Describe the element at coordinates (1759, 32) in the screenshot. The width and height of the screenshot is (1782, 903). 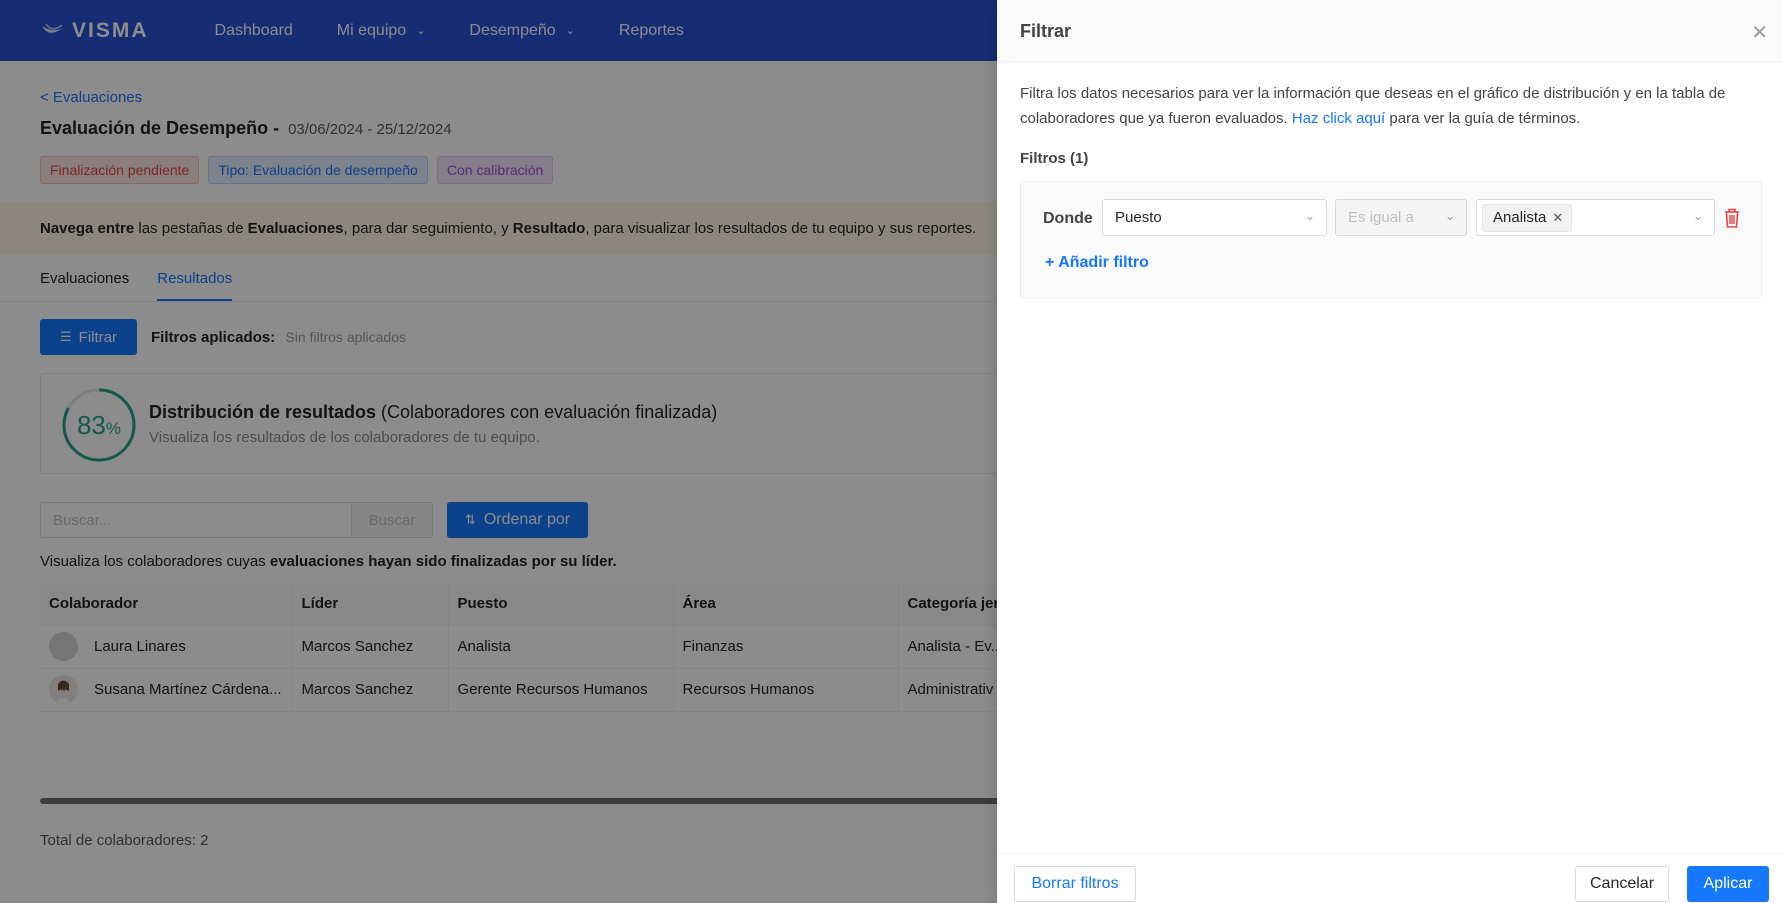
I see `close-icon: ✕` at that location.